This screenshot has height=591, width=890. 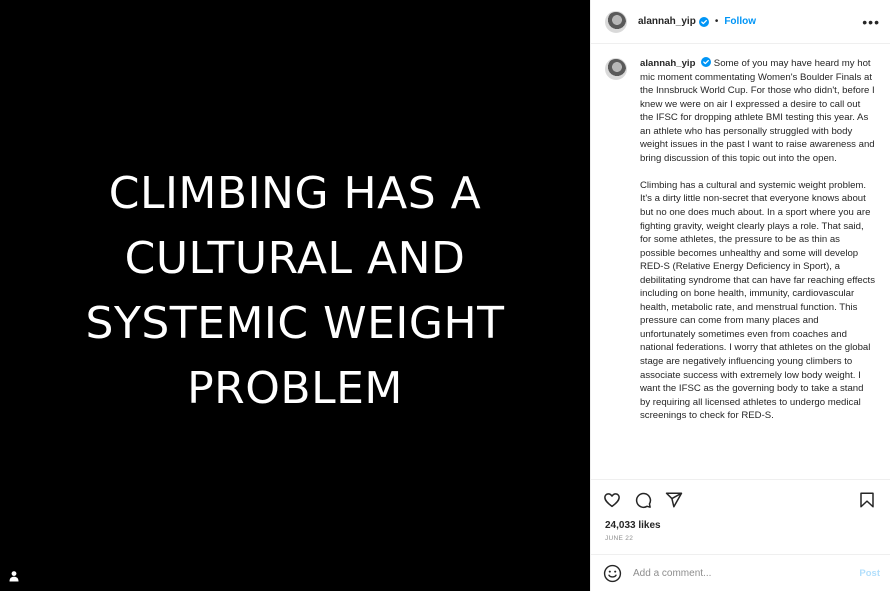 I want to click on post-image-line: CLIMBING HAS A, so click(x=295, y=193).